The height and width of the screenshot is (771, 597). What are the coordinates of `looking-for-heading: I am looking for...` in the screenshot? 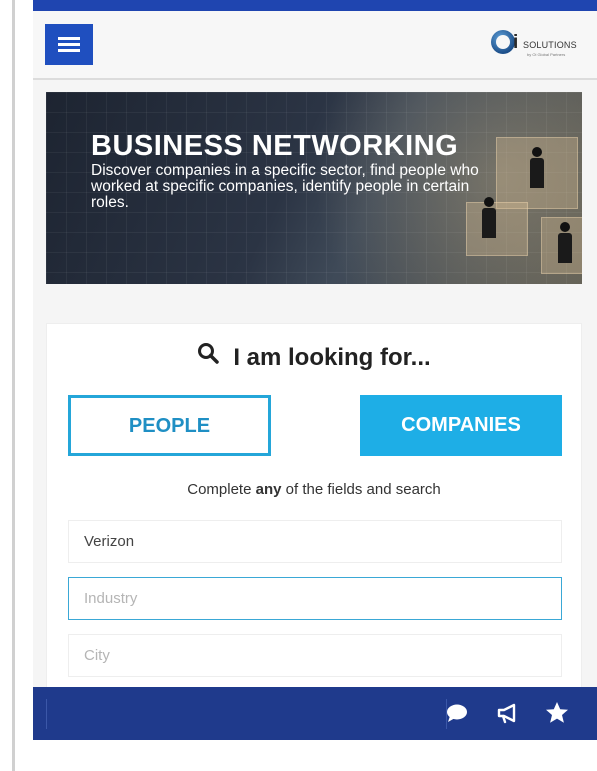 It's located at (314, 357).